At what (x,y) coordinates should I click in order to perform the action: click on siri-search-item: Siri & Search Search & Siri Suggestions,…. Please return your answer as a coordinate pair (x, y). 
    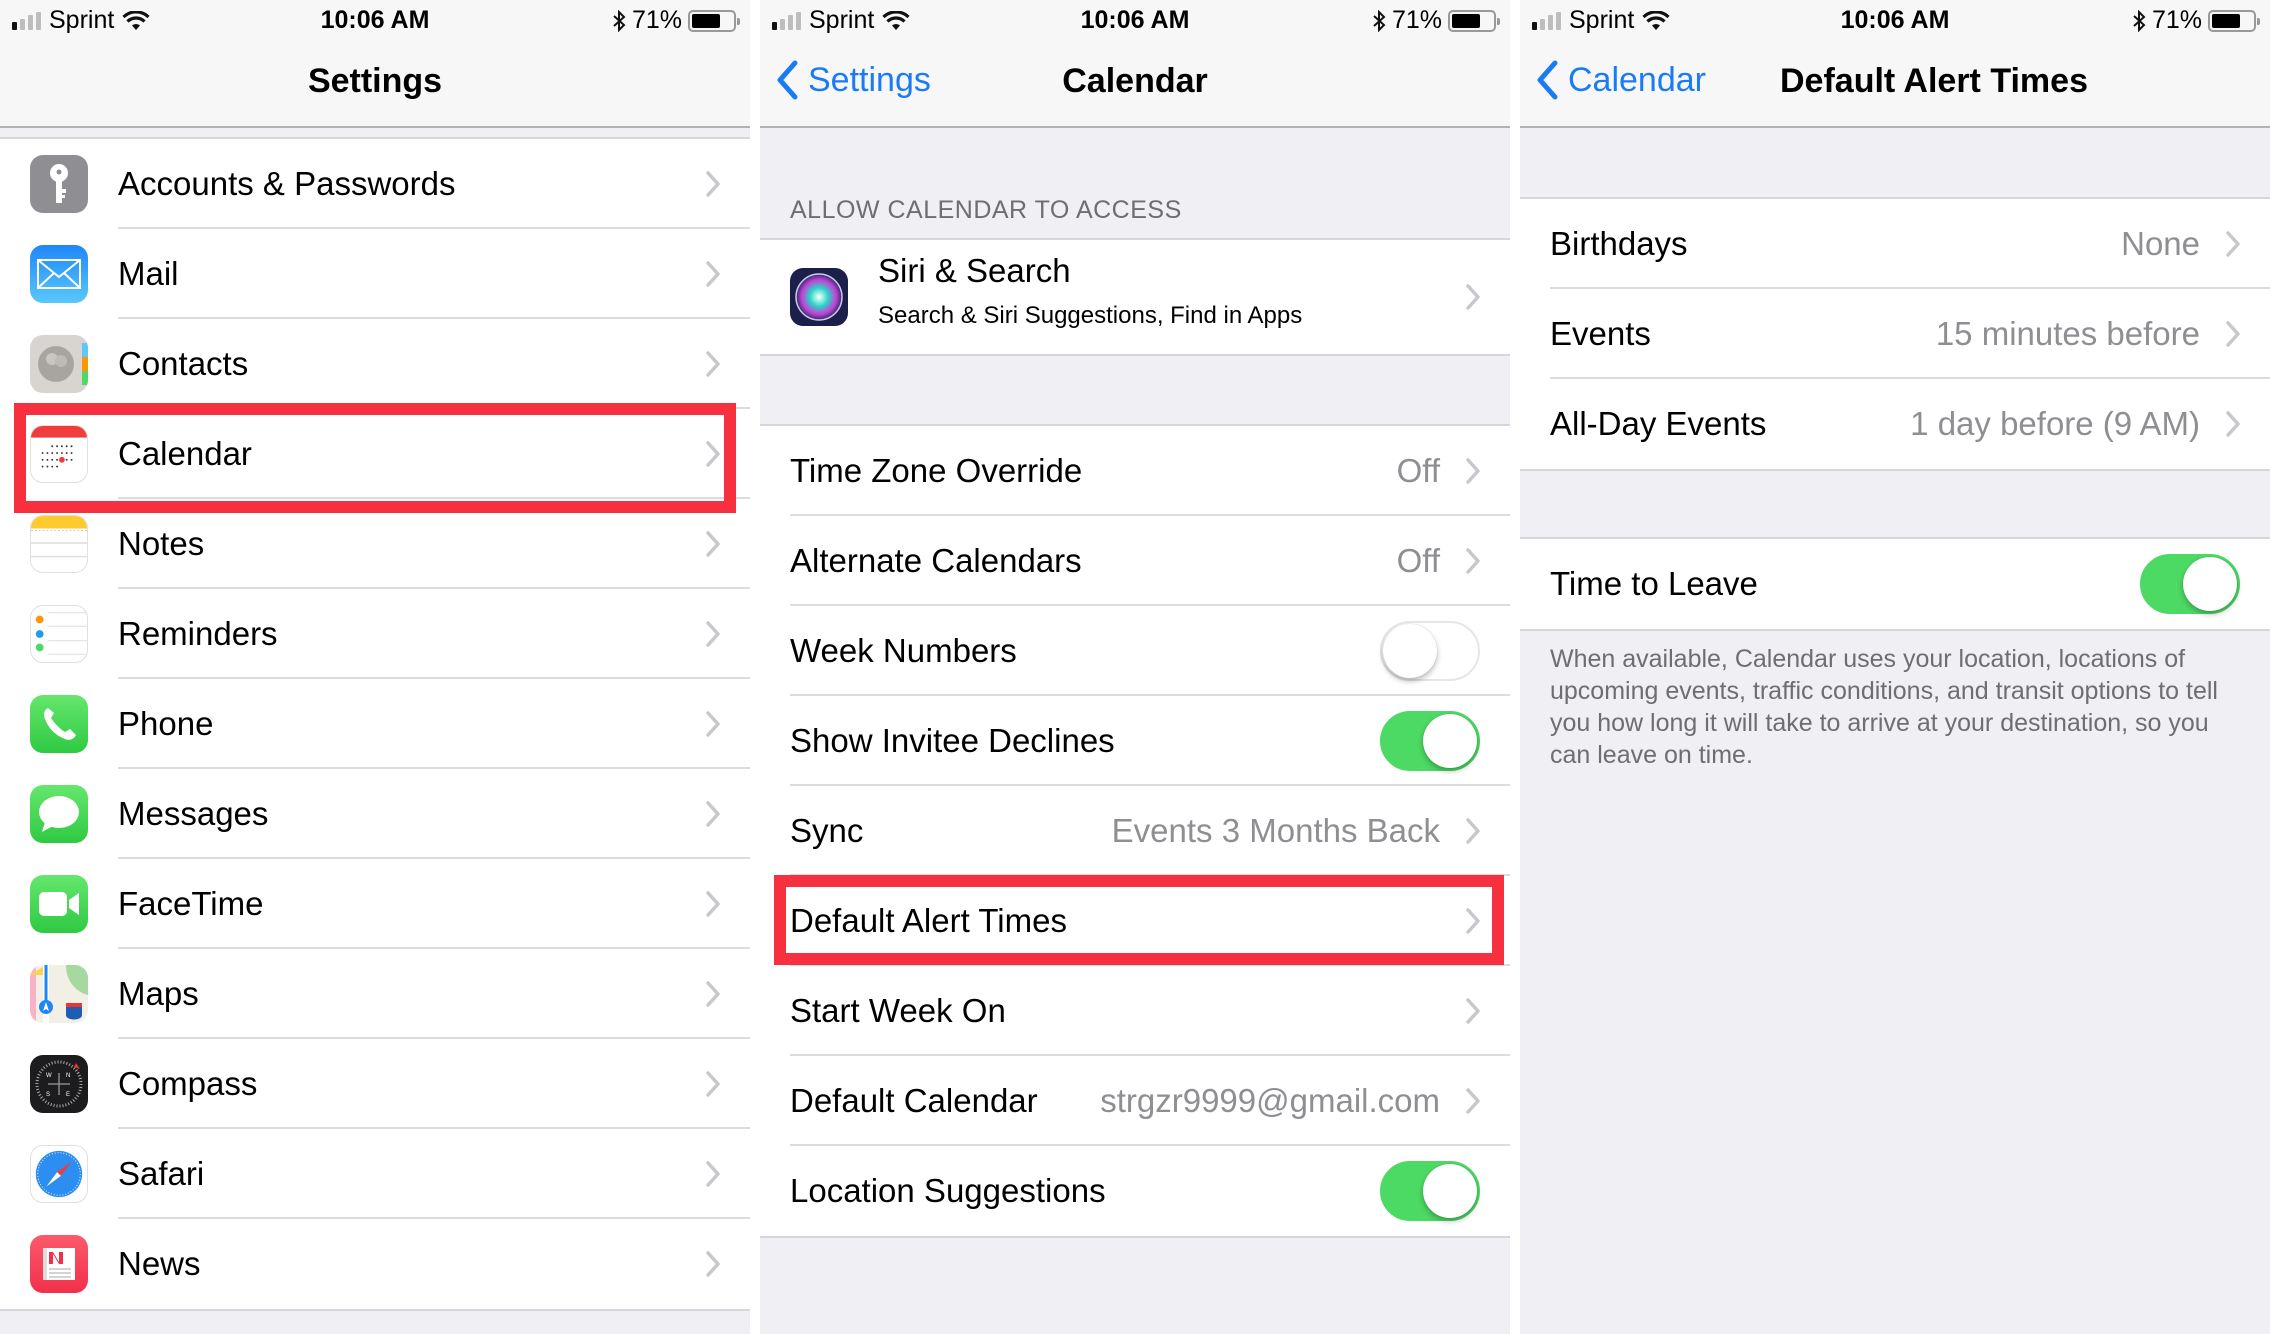
    Looking at the image, I should click on (1135, 297).